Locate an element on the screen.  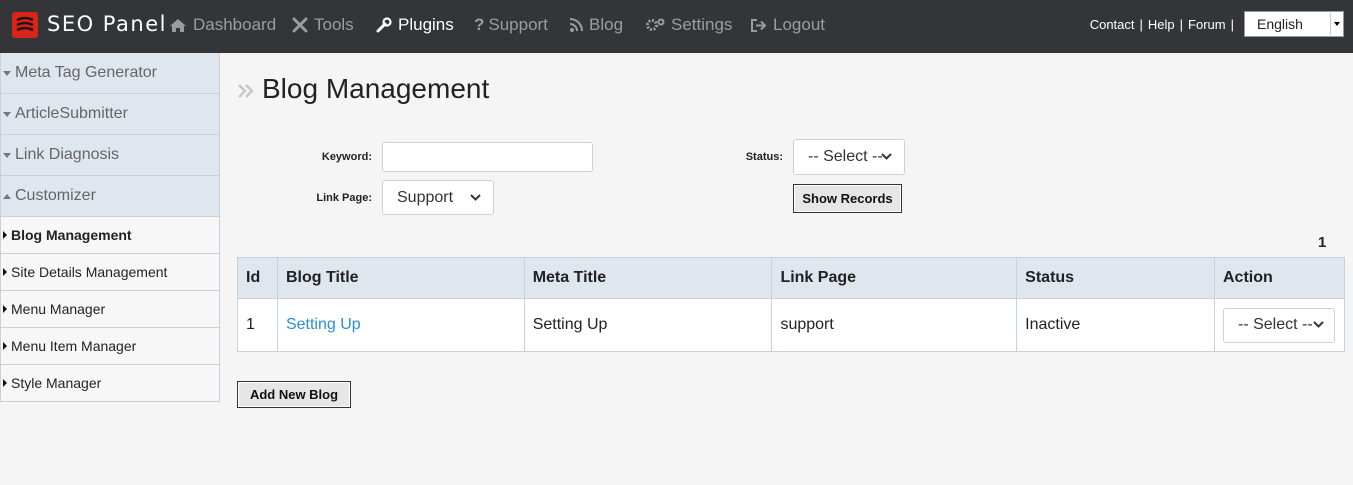
column-header-blog-title: Blog Title is located at coordinates (400, 278).